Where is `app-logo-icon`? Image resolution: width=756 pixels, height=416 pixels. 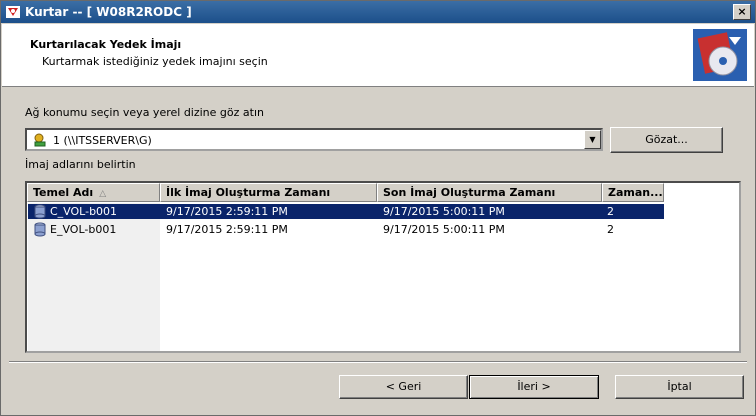
app-logo-icon is located at coordinates (13, 12).